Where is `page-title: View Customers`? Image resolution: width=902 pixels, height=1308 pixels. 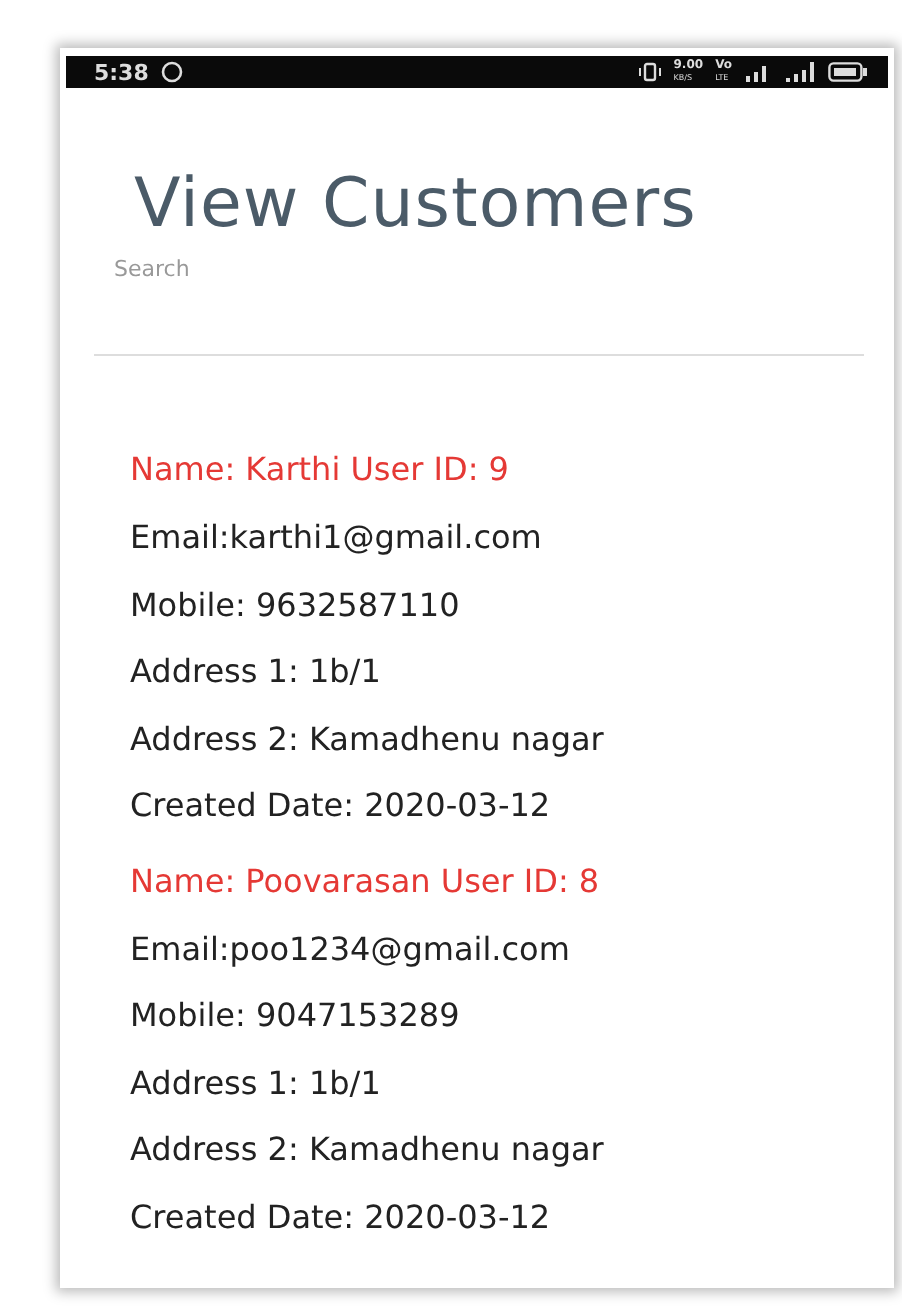 page-title: View Customers is located at coordinates (416, 205).